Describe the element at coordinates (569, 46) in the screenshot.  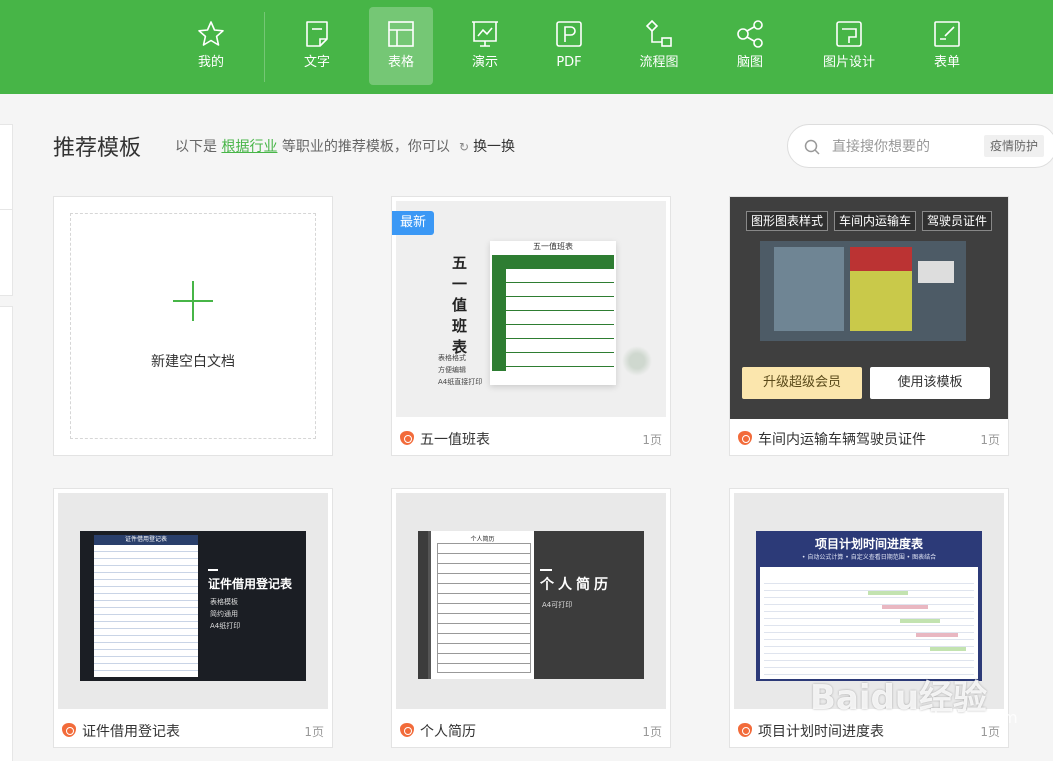
I see `nav-item-pdf: PDF` at that location.